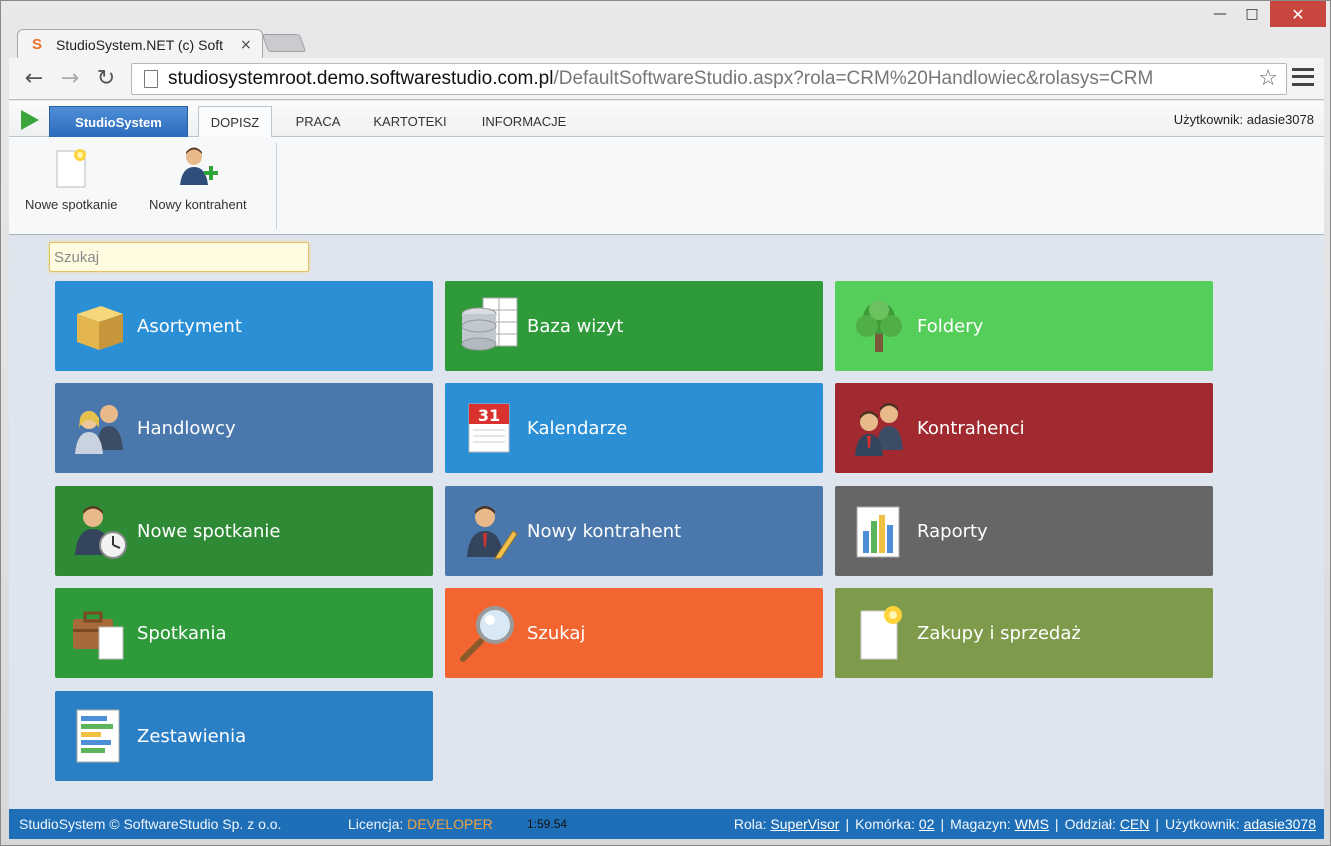 This screenshot has height=846, width=1331. I want to click on tile-kontrahenci: Kontrahenci, so click(1024, 428).